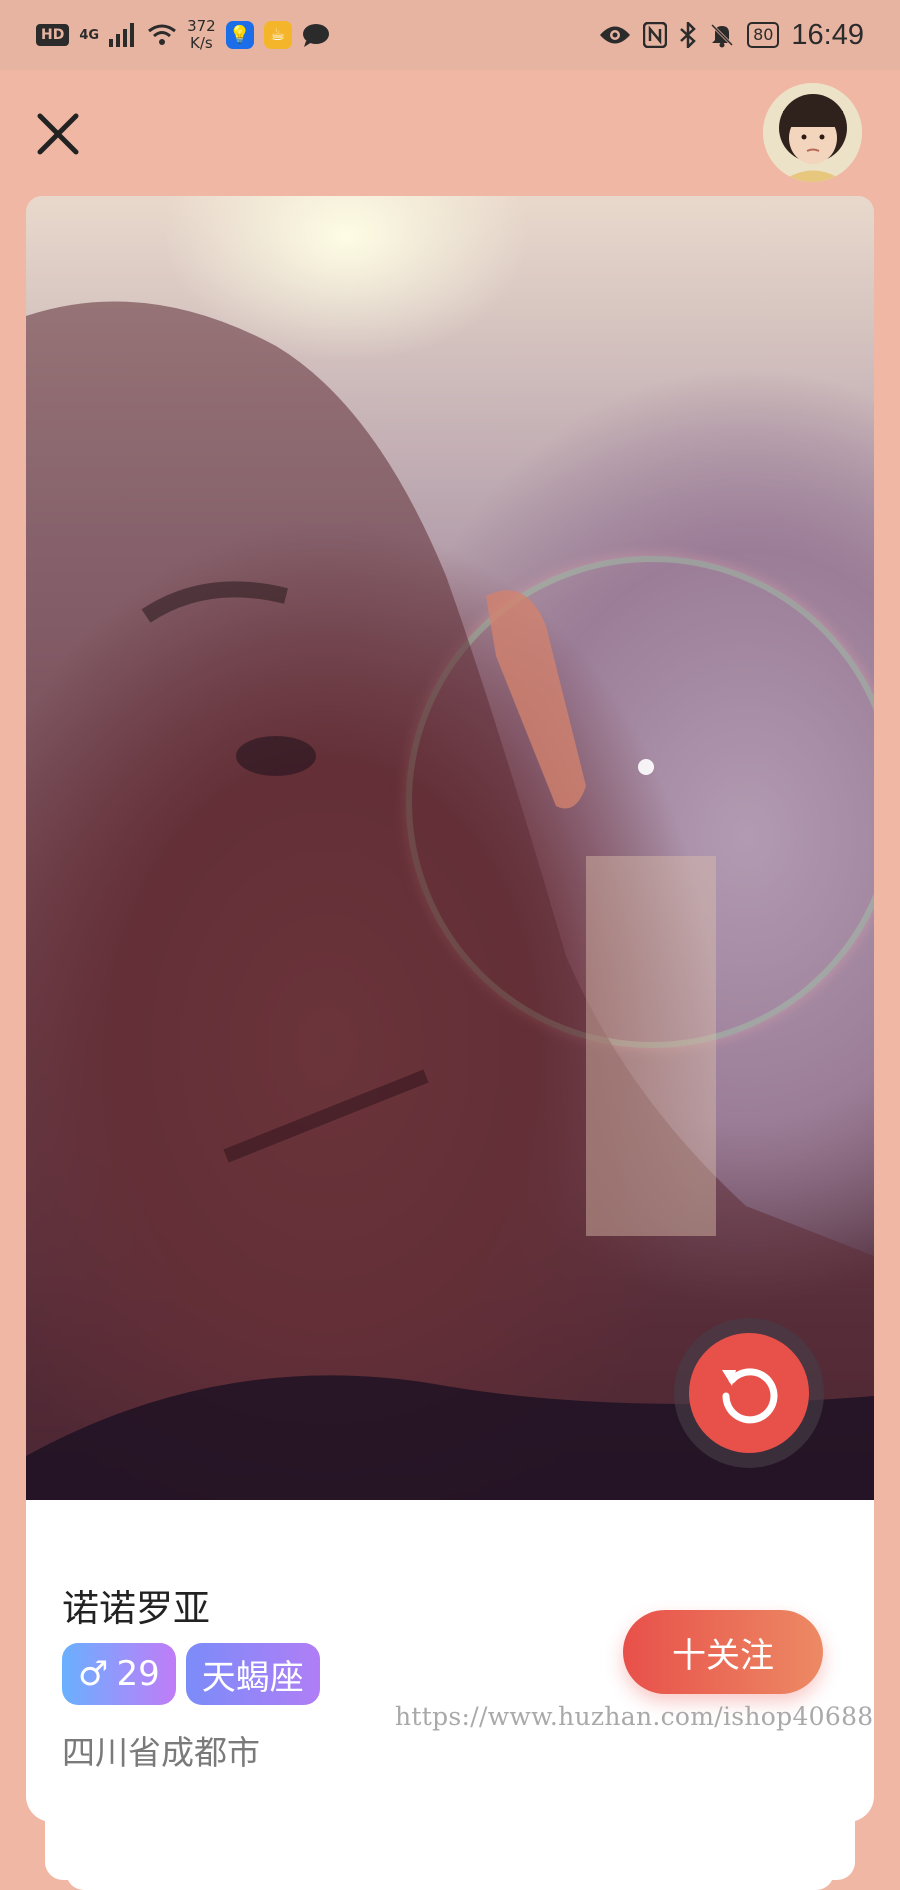 This screenshot has height=1890, width=900. What do you see at coordinates (138, 1674) in the screenshot?
I see `age-value: 29` at bounding box center [138, 1674].